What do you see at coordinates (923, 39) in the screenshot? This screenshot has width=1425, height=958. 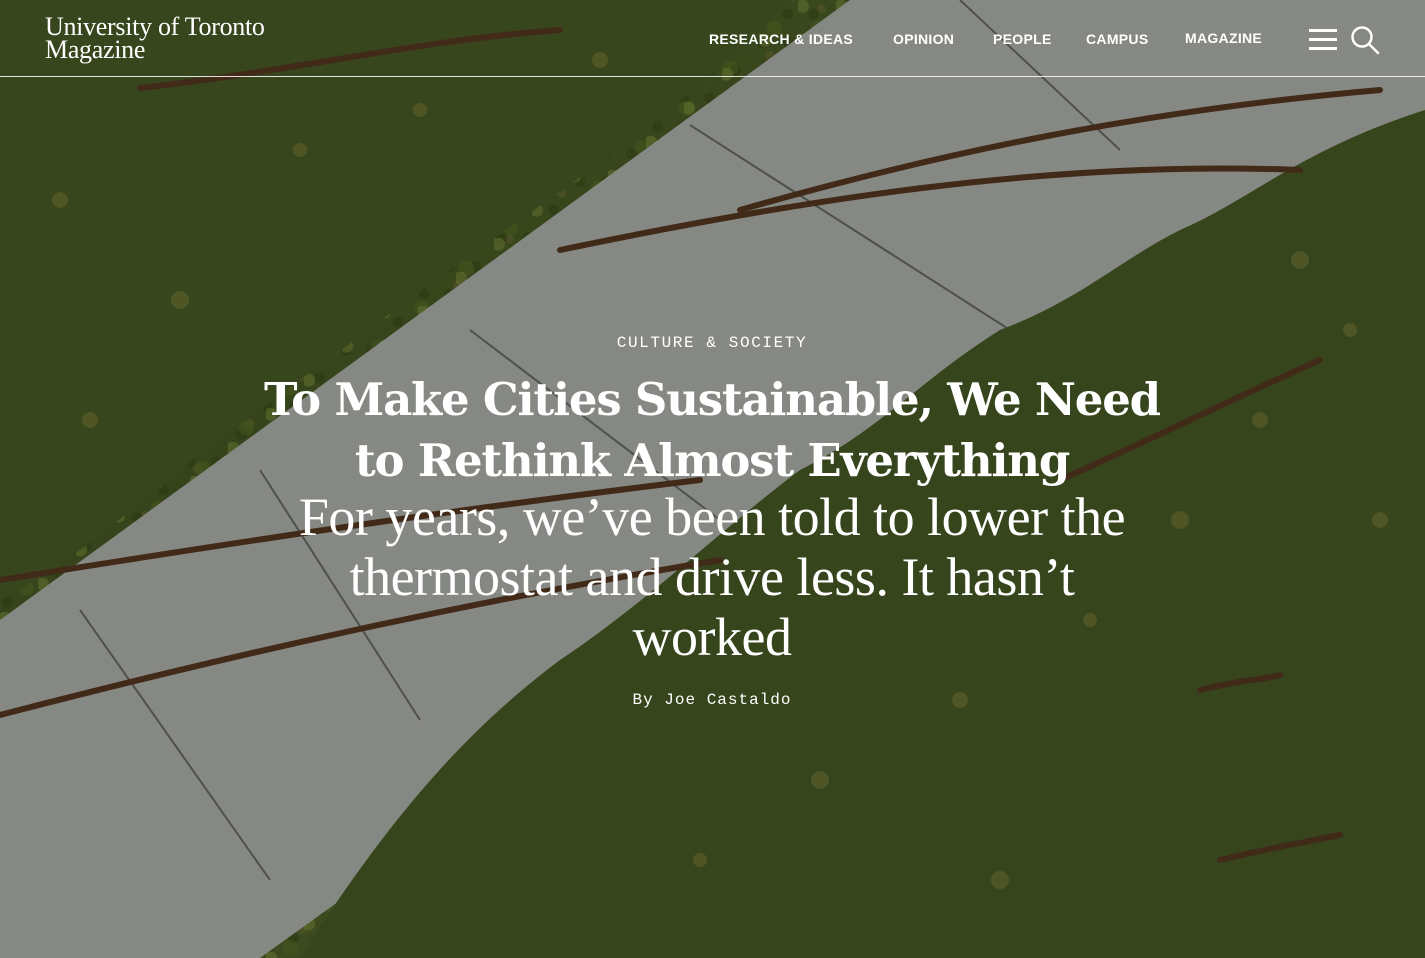 I see `nav-opinion: OPINION` at bounding box center [923, 39].